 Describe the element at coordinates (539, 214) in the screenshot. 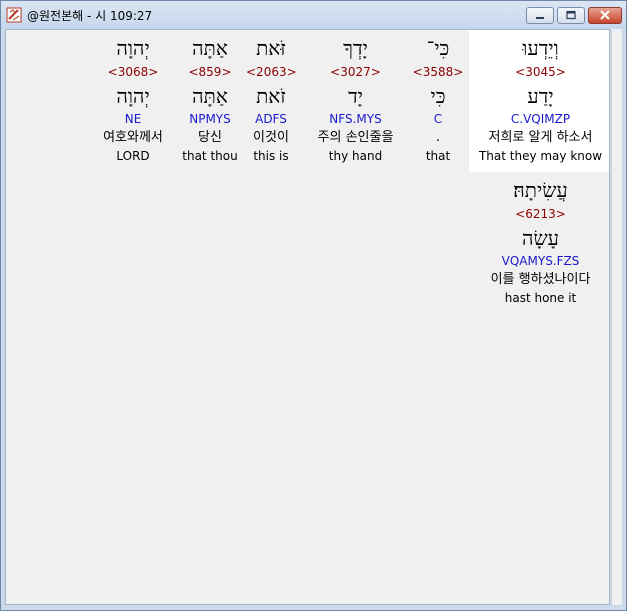

I see `strong-number: <6213>` at that location.